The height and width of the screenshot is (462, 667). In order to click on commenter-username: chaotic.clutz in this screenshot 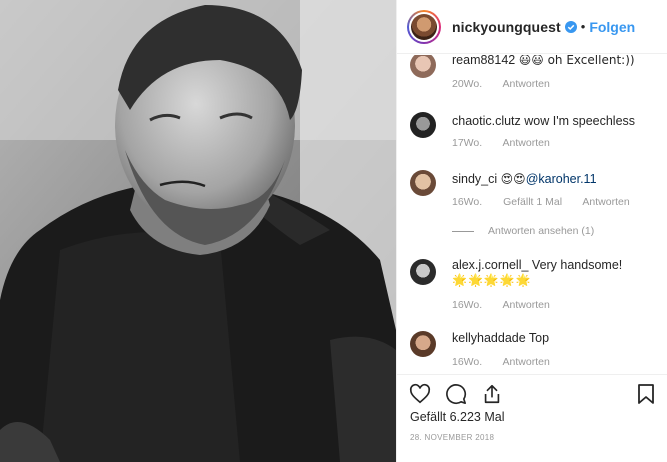, I will do `click(486, 121)`.